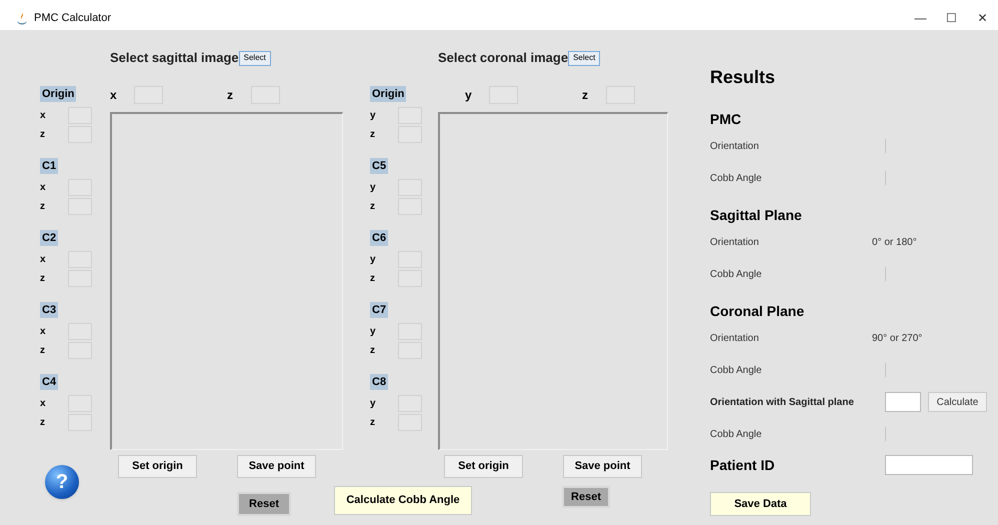 The image size is (998, 525). What do you see at coordinates (782, 403) in the screenshot?
I see `field-label: Orientation with Sagittal plane` at bounding box center [782, 403].